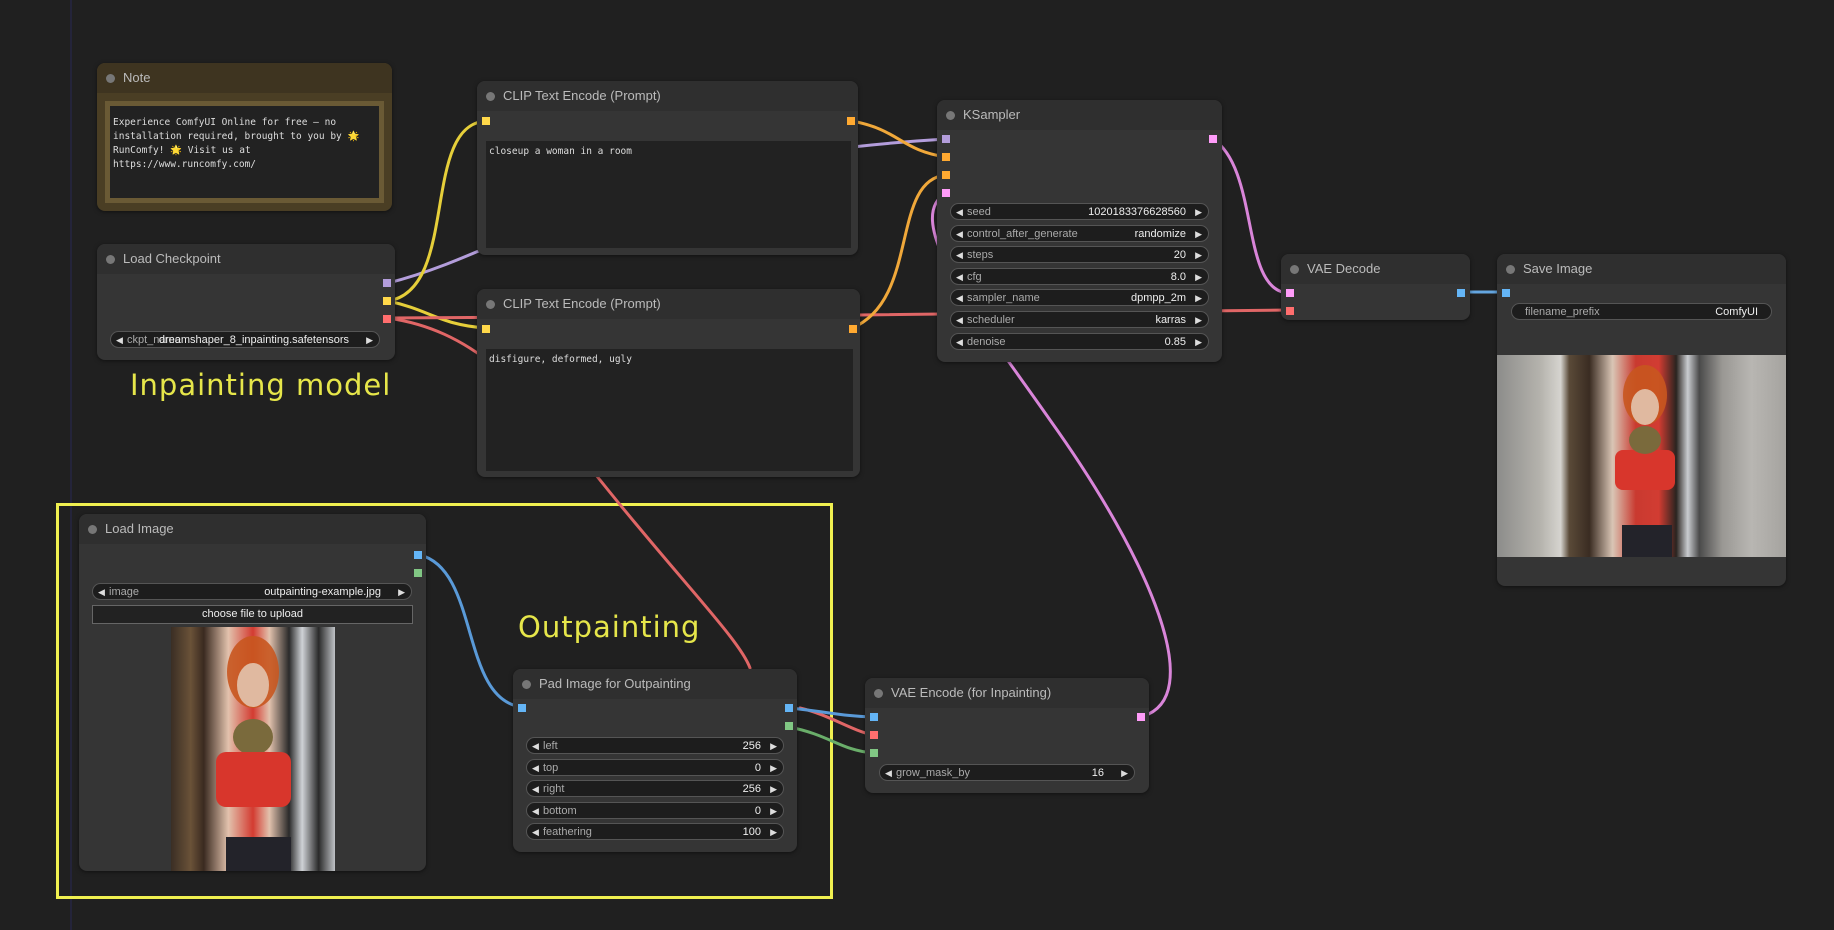  What do you see at coordinates (1375, 269) in the screenshot?
I see `node-title: VAE Decode` at bounding box center [1375, 269].